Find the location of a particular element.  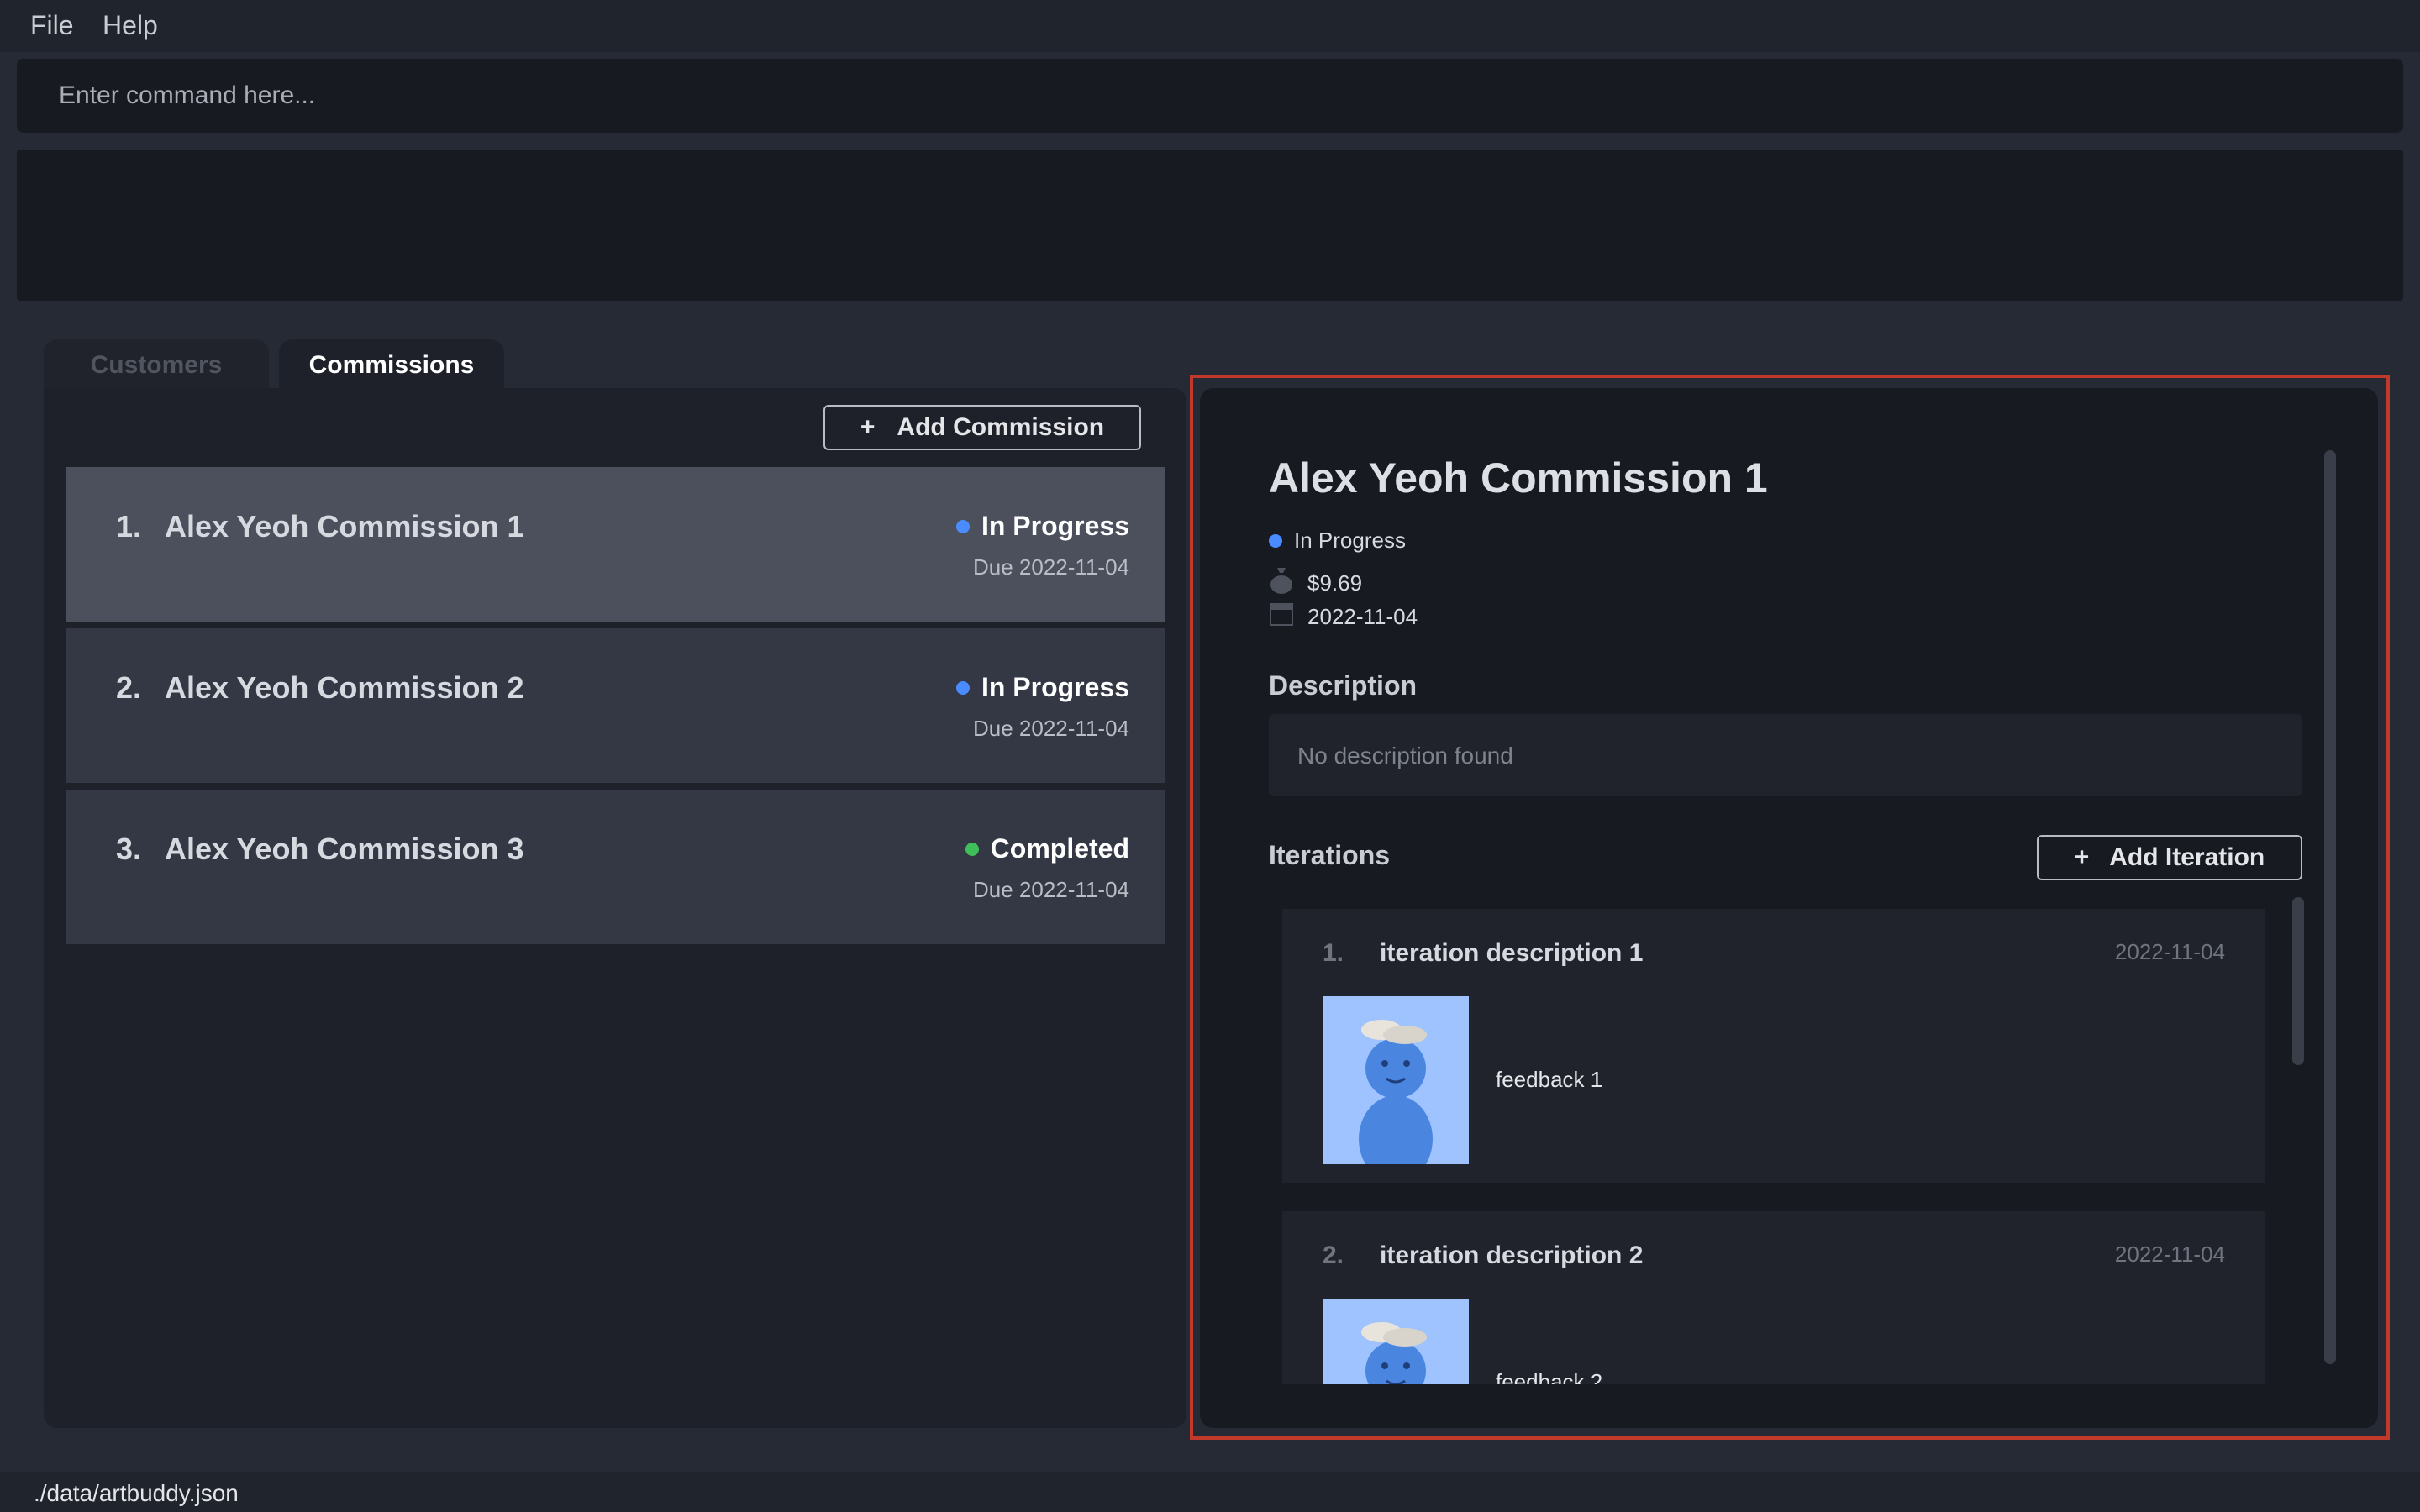

add-iteration-button: + Add Iteration is located at coordinates (2169, 857).